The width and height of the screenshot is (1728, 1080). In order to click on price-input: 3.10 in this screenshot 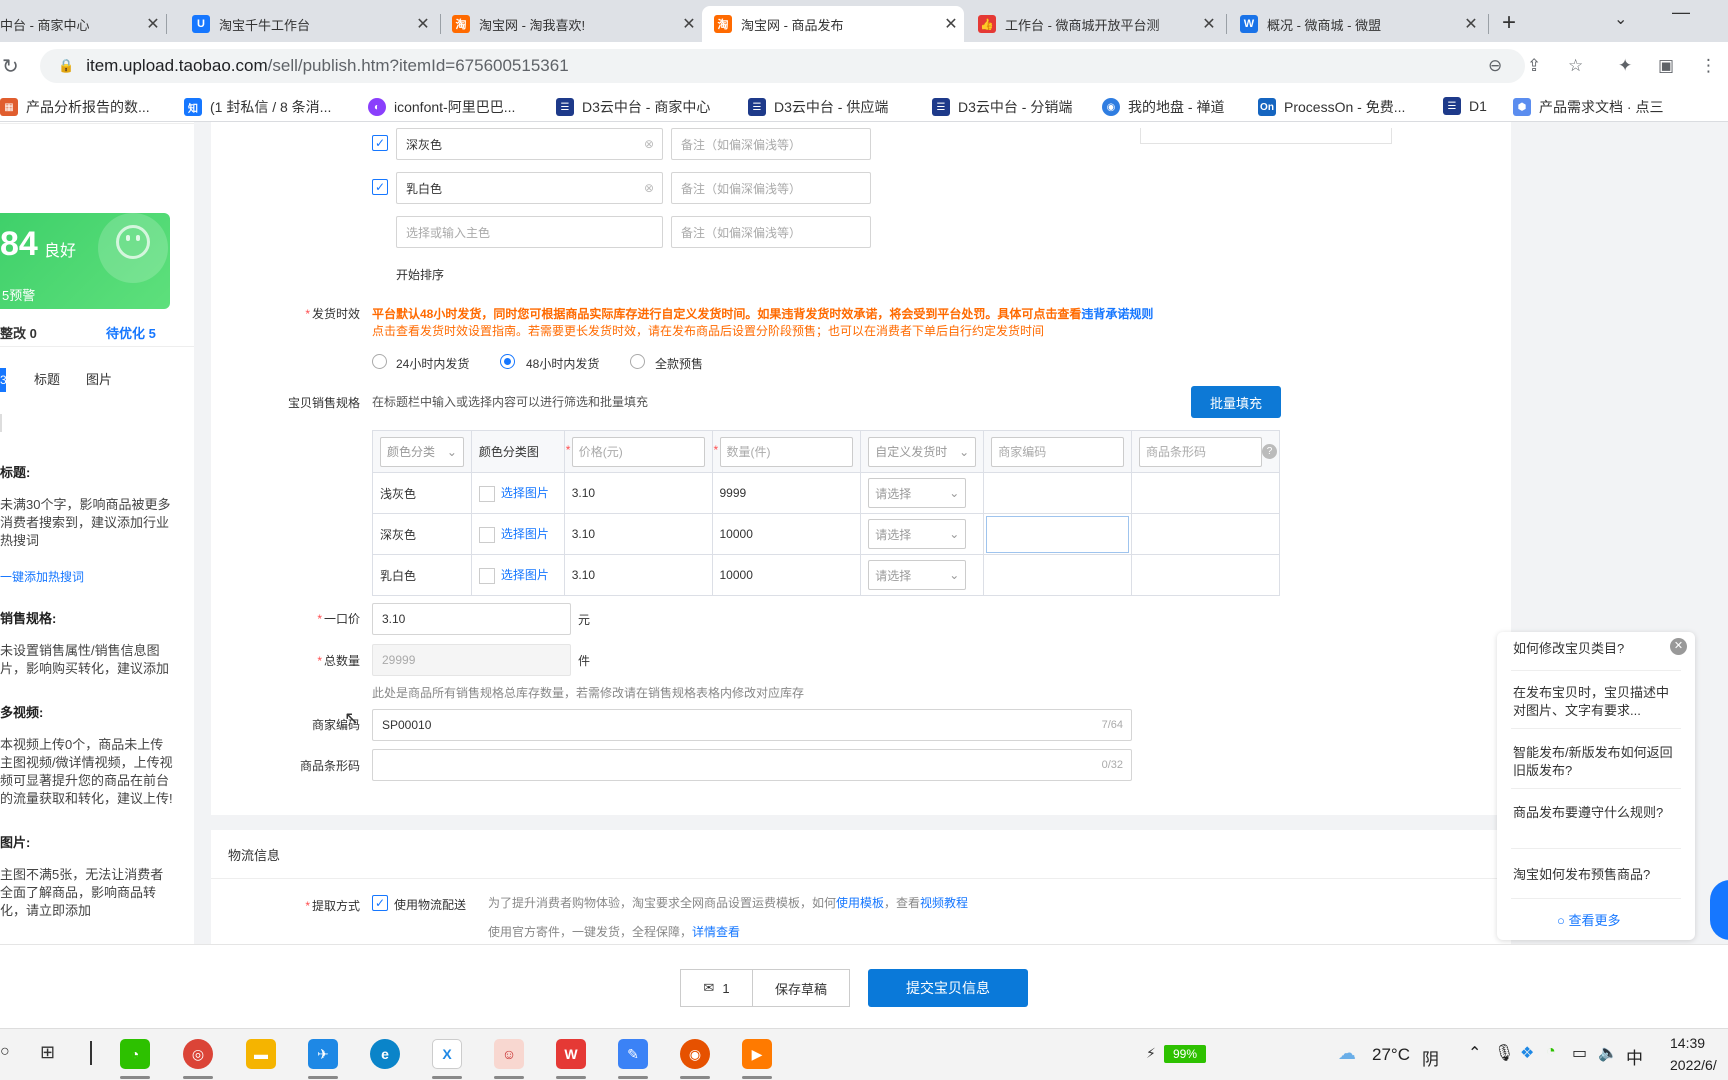, I will do `click(471, 619)`.